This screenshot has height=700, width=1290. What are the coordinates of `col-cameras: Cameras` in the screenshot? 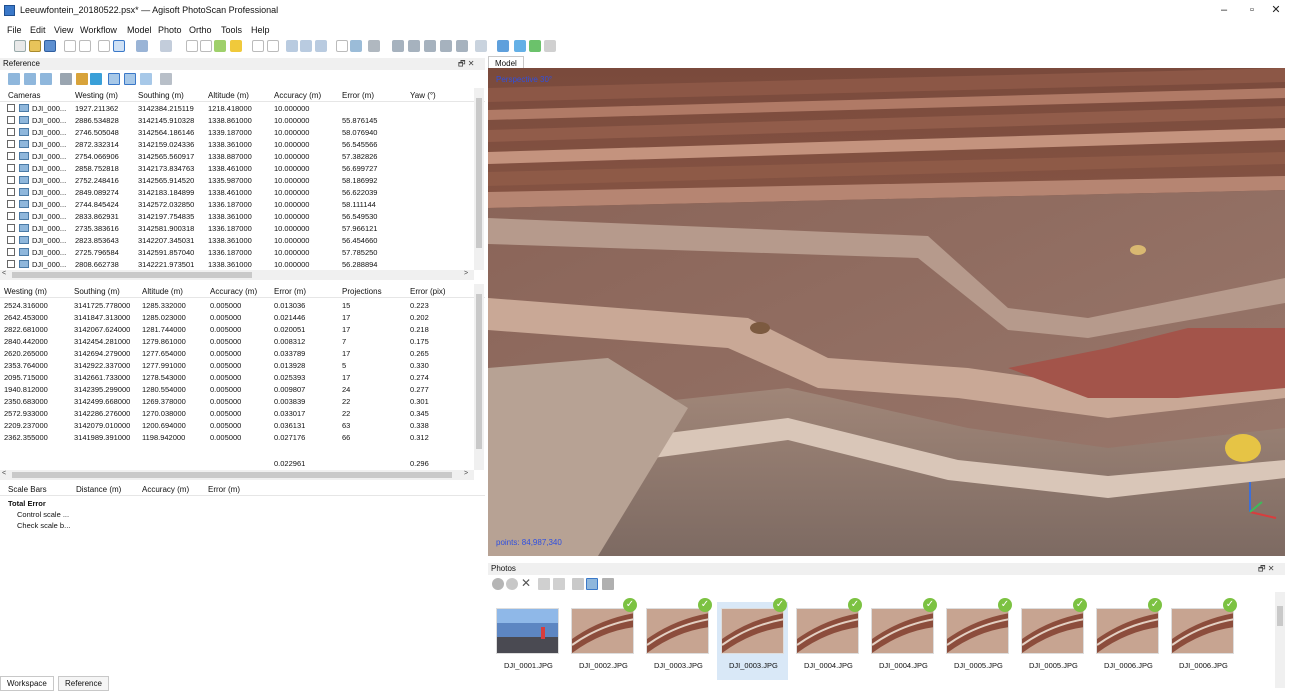 It's located at (24, 95).